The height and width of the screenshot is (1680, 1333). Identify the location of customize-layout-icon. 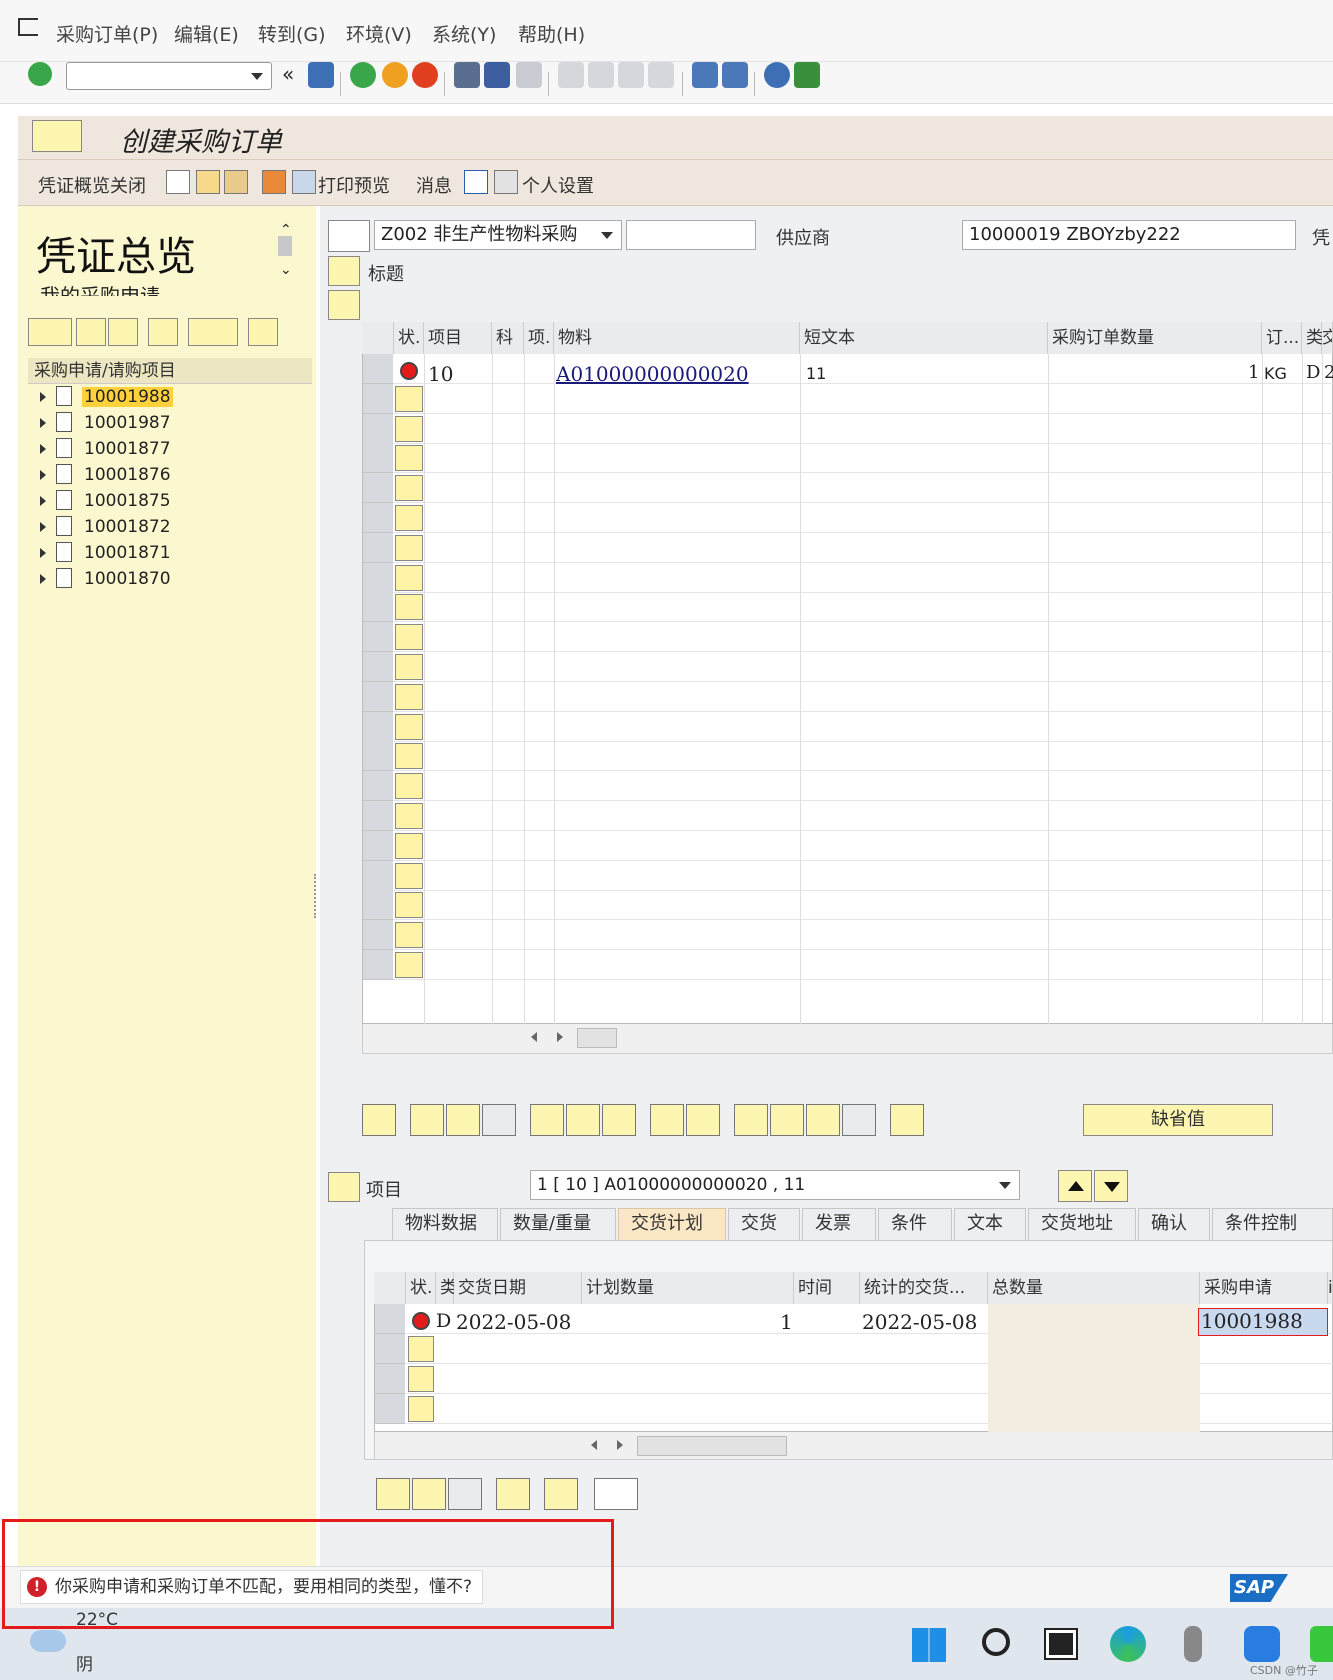
(807, 75).